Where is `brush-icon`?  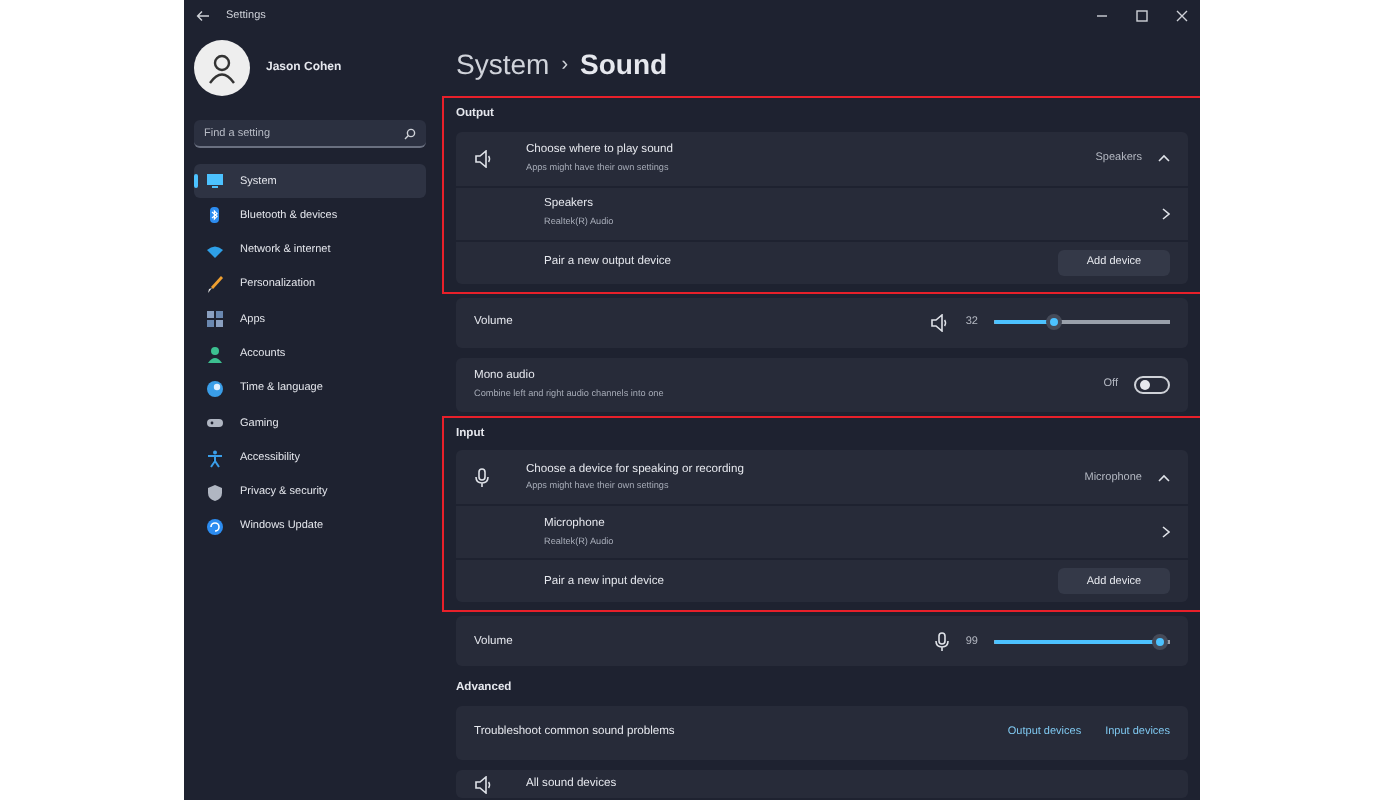
brush-icon is located at coordinates (215, 285).